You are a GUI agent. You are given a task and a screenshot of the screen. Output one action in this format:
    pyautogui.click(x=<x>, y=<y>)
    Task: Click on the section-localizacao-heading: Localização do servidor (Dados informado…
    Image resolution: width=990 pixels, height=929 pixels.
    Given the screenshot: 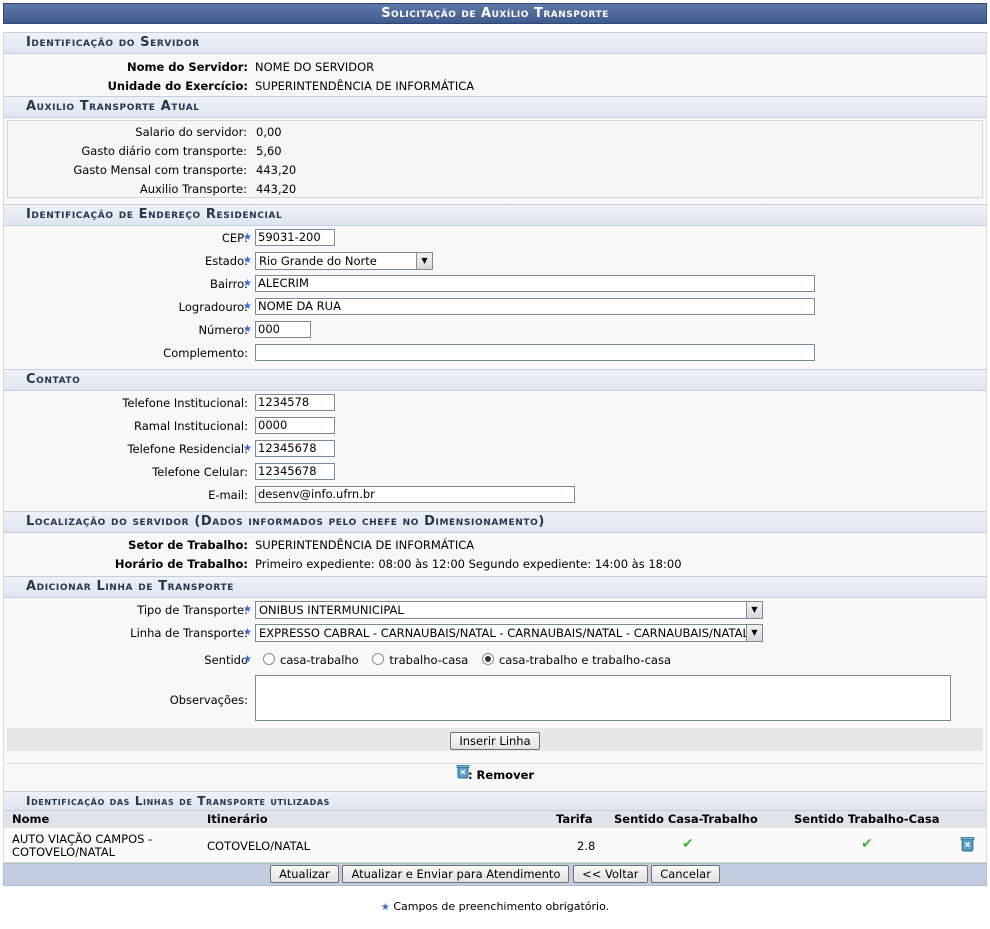 What is the action you would take?
    pyautogui.click(x=495, y=522)
    